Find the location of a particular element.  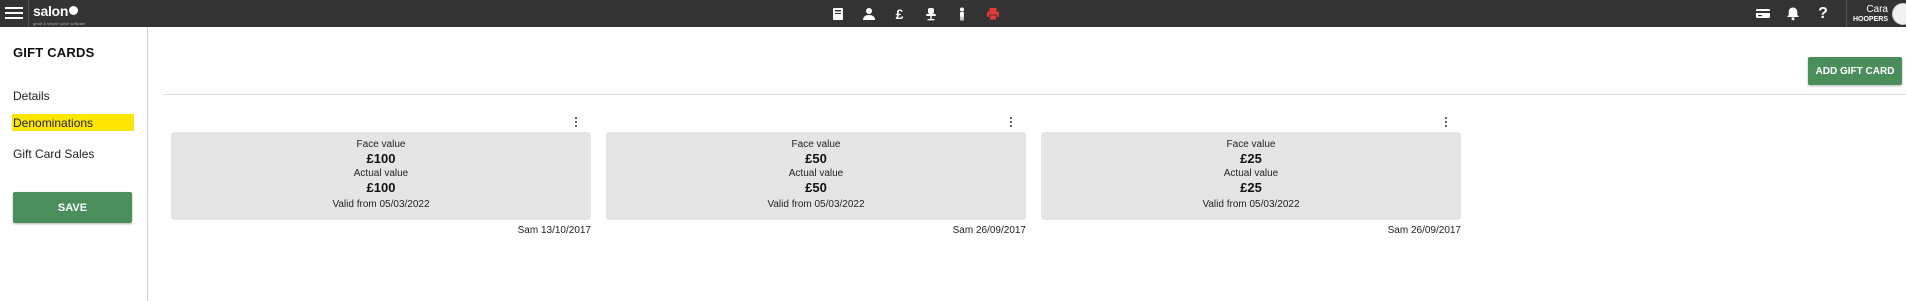

logo-text: salon is located at coordinates (51, 11).